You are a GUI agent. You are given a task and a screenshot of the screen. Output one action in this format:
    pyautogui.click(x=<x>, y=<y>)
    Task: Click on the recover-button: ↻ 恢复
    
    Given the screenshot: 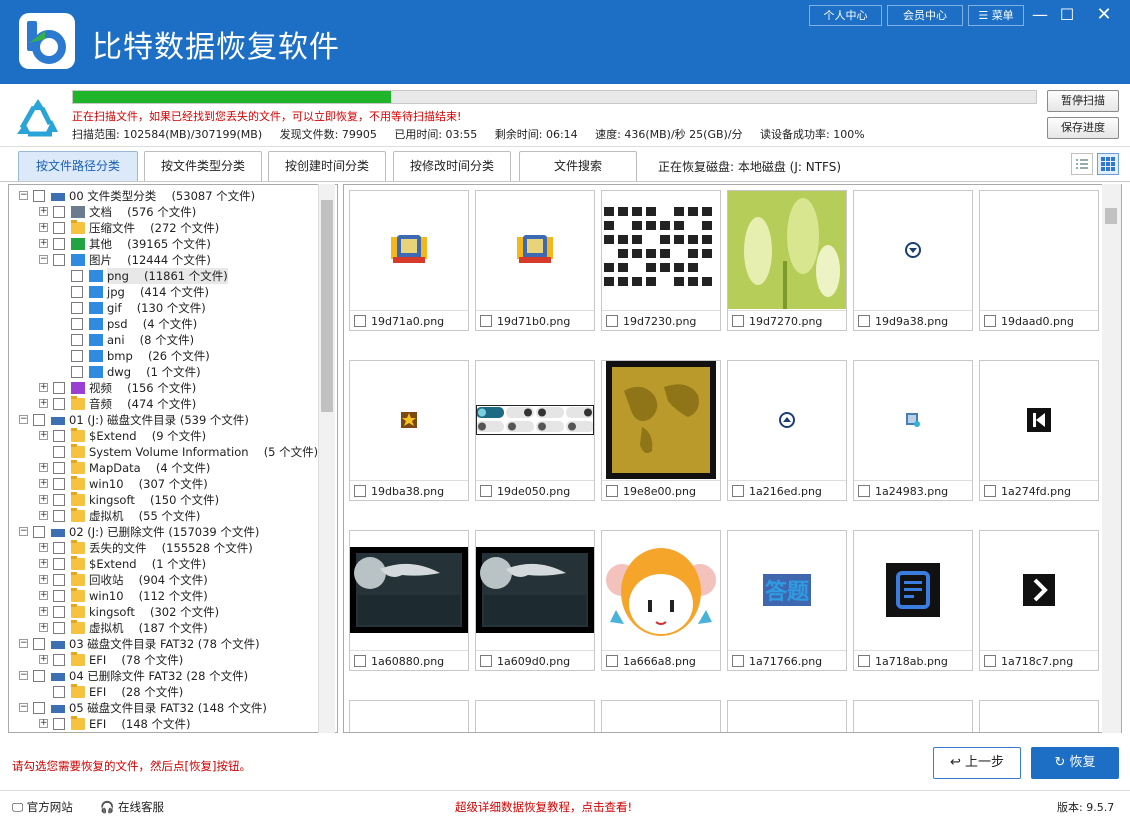 What is the action you would take?
    pyautogui.click(x=1075, y=763)
    